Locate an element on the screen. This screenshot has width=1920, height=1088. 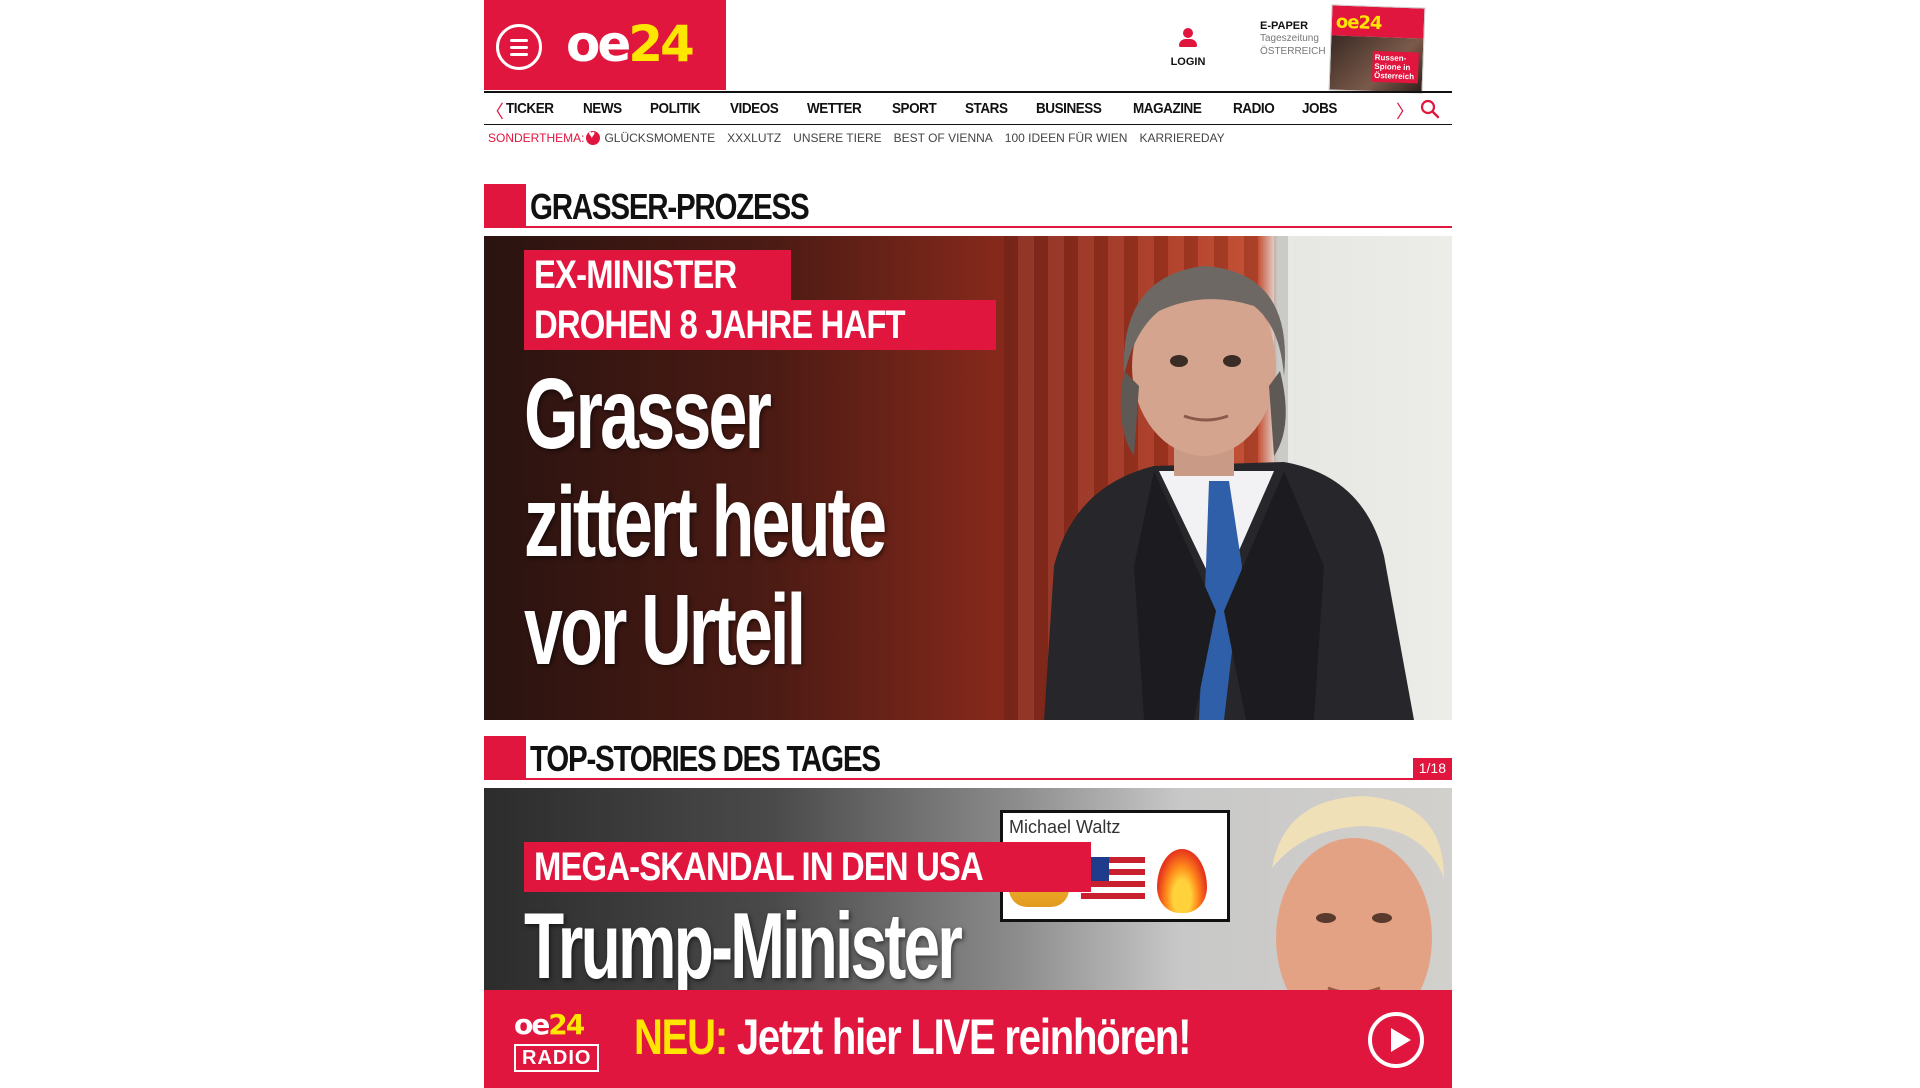
slide-counter: 1/18 is located at coordinates (1432, 768).